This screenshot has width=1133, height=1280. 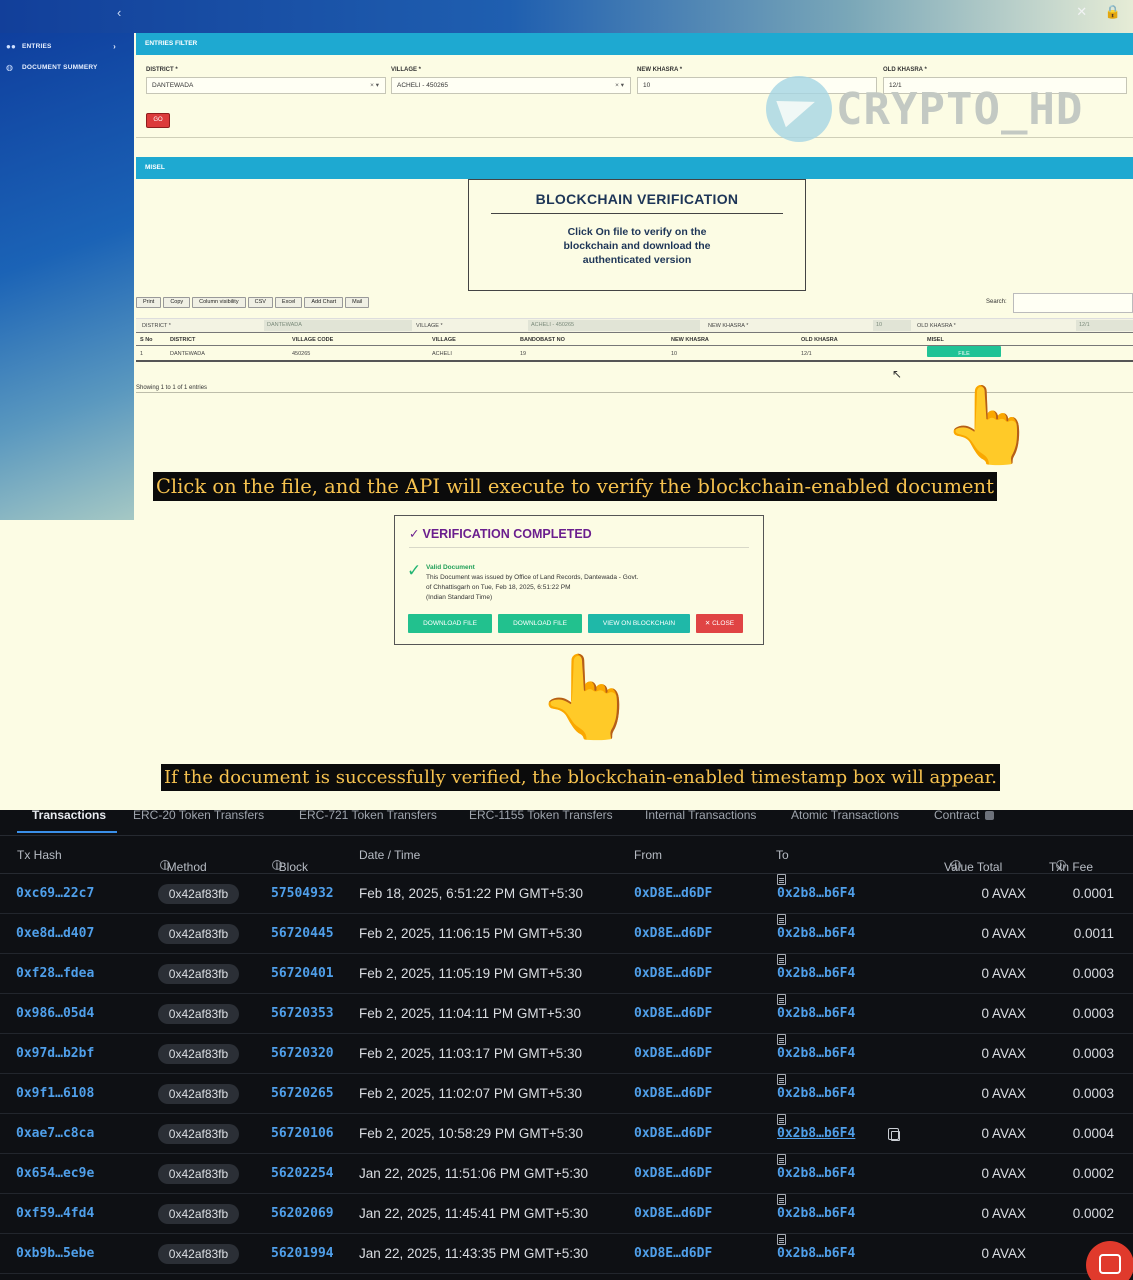 I want to click on column-header: VILLAGE CODE, so click(x=312, y=340).